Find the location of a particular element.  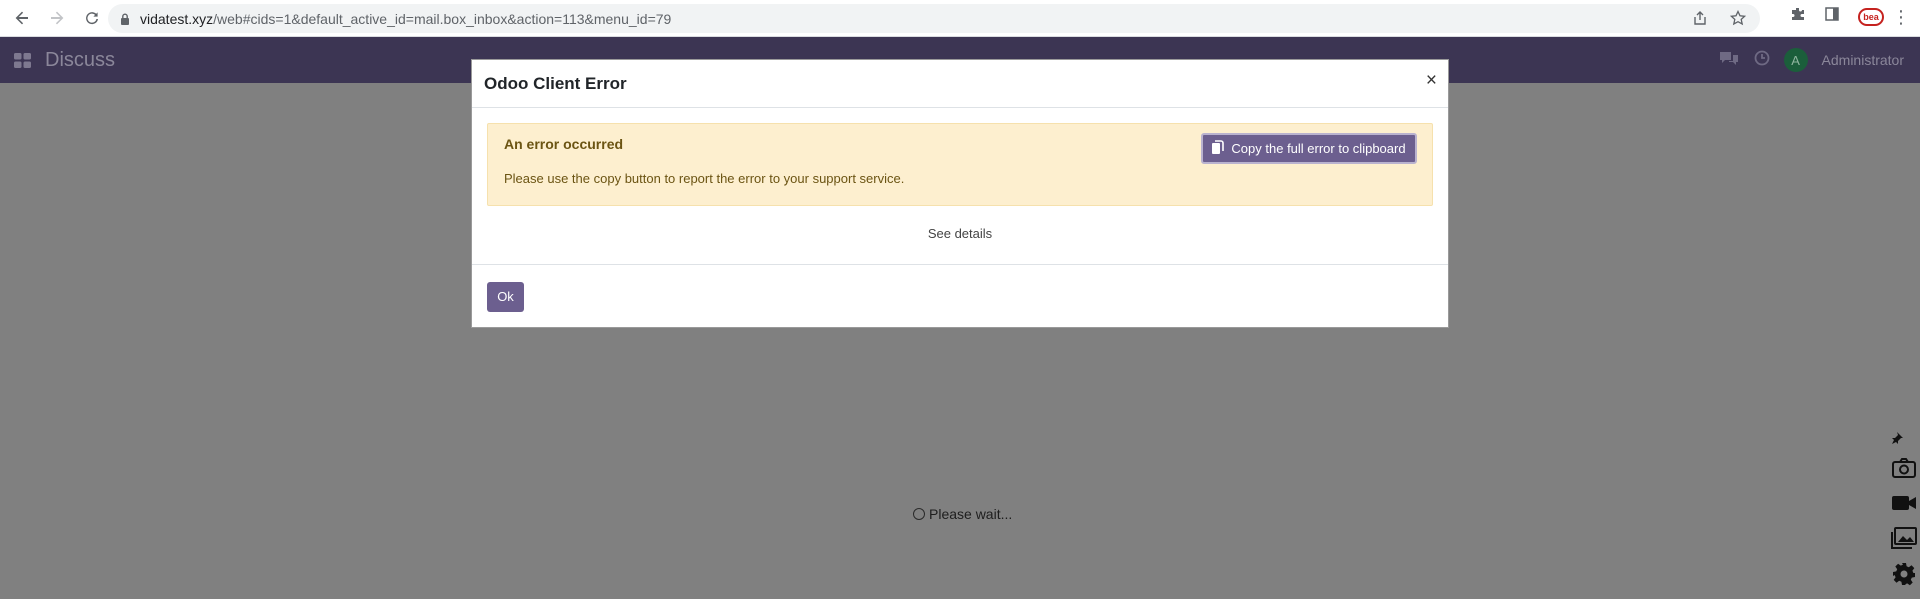

ok-button: Ok is located at coordinates (505, 296).